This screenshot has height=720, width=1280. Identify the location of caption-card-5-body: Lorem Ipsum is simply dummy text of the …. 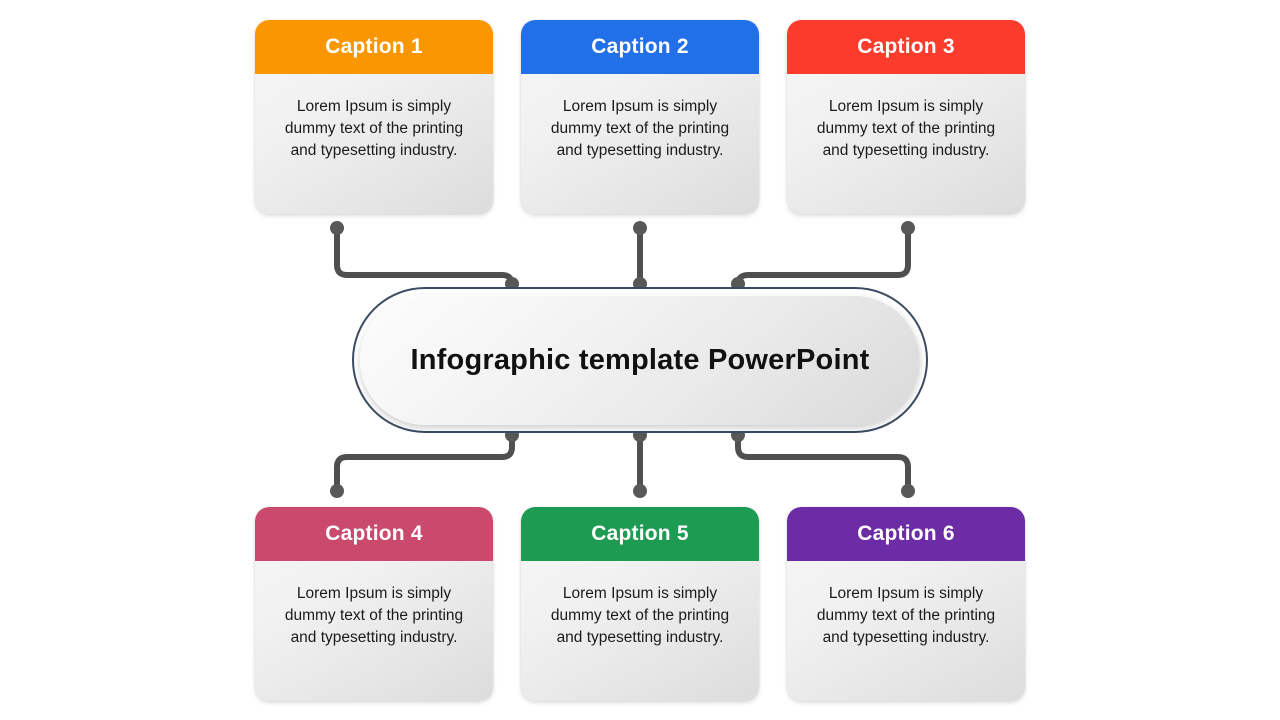
(640, 631).